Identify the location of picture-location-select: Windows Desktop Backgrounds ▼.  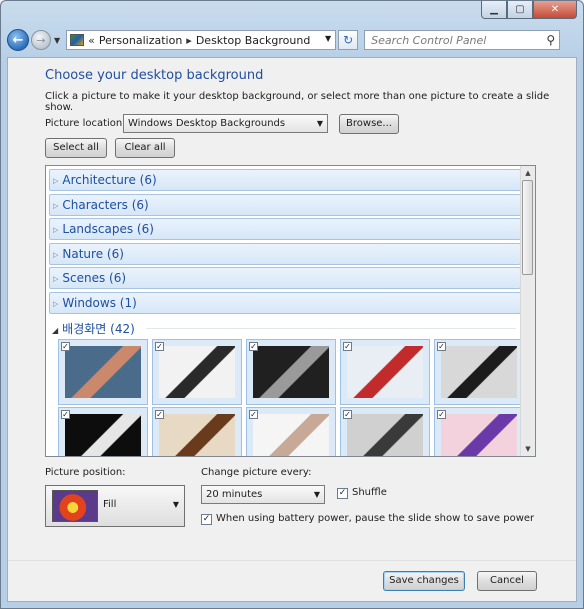
(225, 123).